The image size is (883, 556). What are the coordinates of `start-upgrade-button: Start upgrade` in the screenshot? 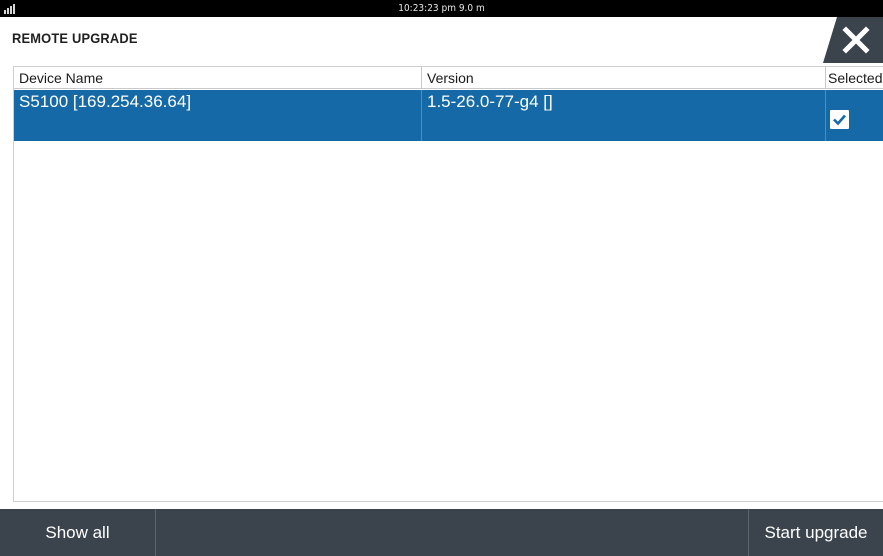 It's located at (815, 532).